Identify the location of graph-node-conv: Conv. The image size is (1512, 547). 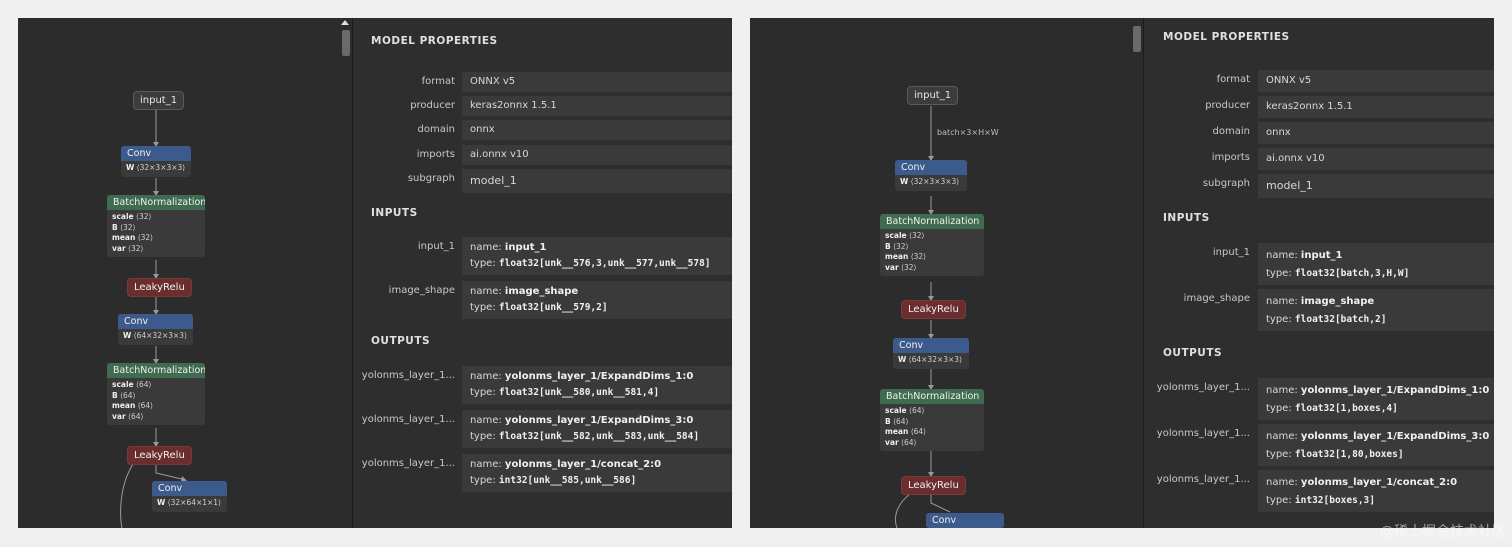
(965, 520).